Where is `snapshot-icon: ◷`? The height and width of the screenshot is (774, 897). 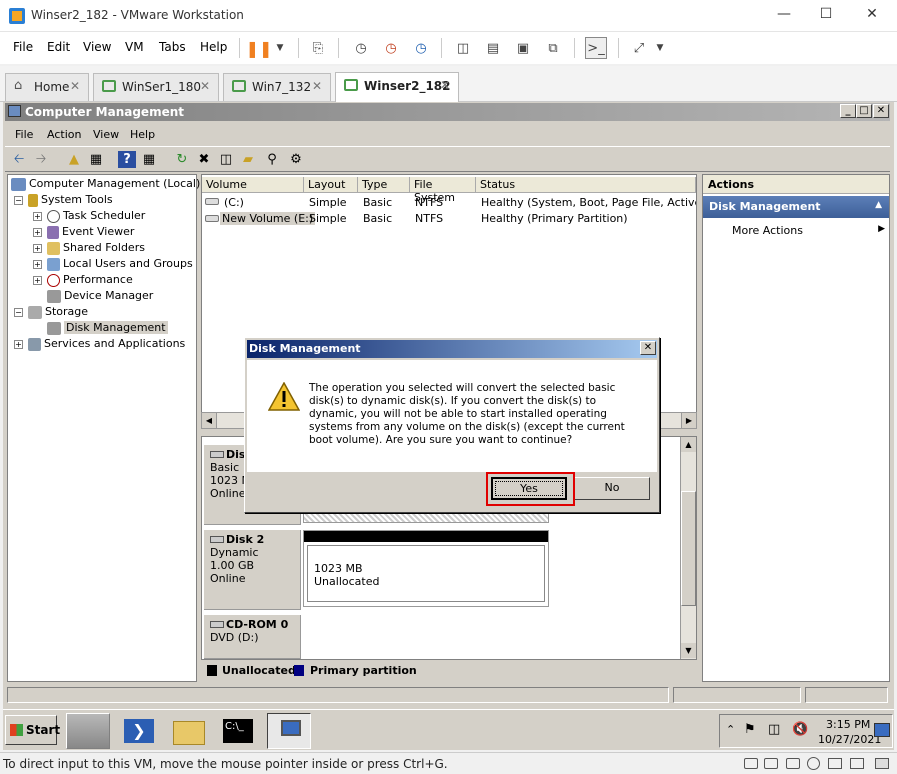 snapshot-icon: ◷ is located at coordinates (361, 48).